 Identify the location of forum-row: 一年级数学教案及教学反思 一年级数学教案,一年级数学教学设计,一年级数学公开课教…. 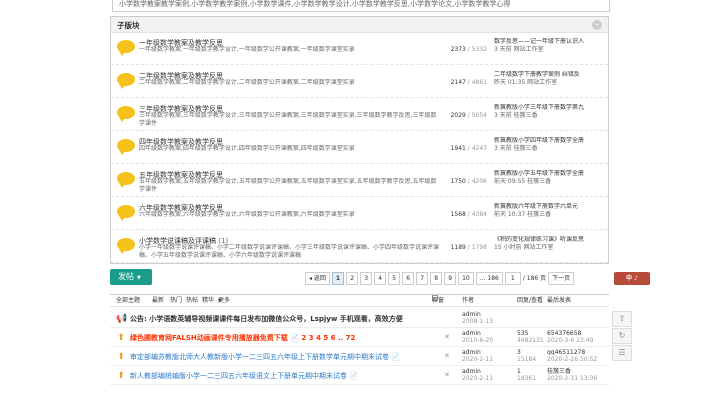
(359, 49).